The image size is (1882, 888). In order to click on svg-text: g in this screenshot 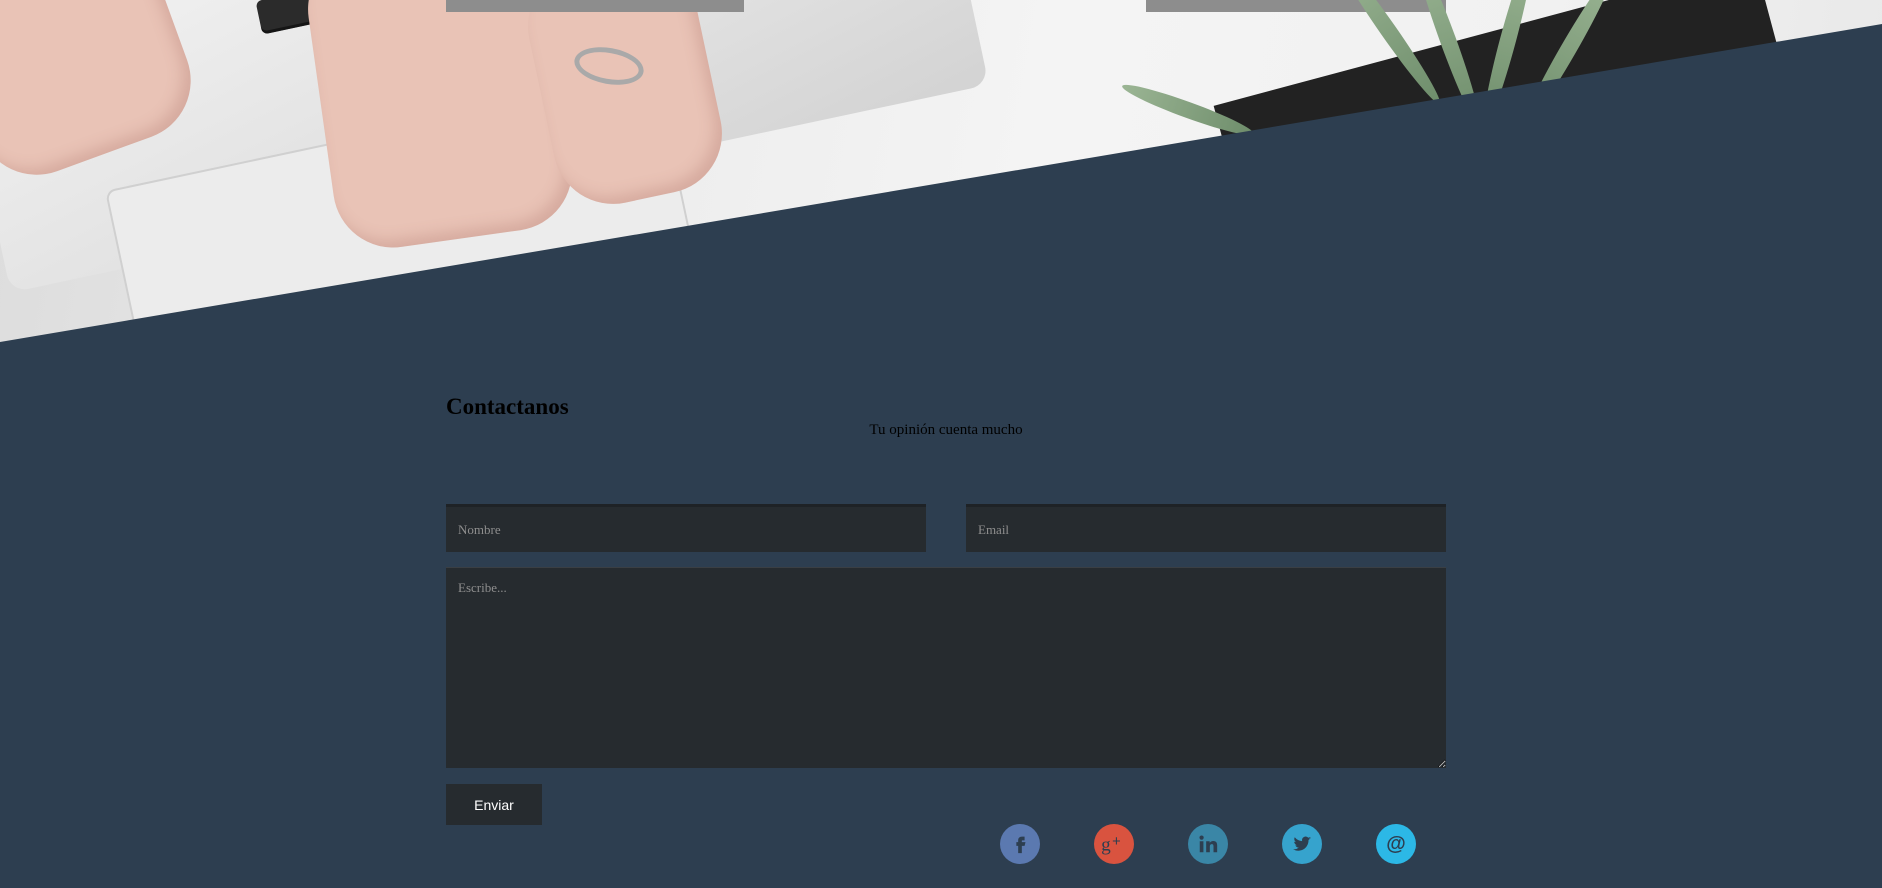, I will do `click(1106, 844)`.